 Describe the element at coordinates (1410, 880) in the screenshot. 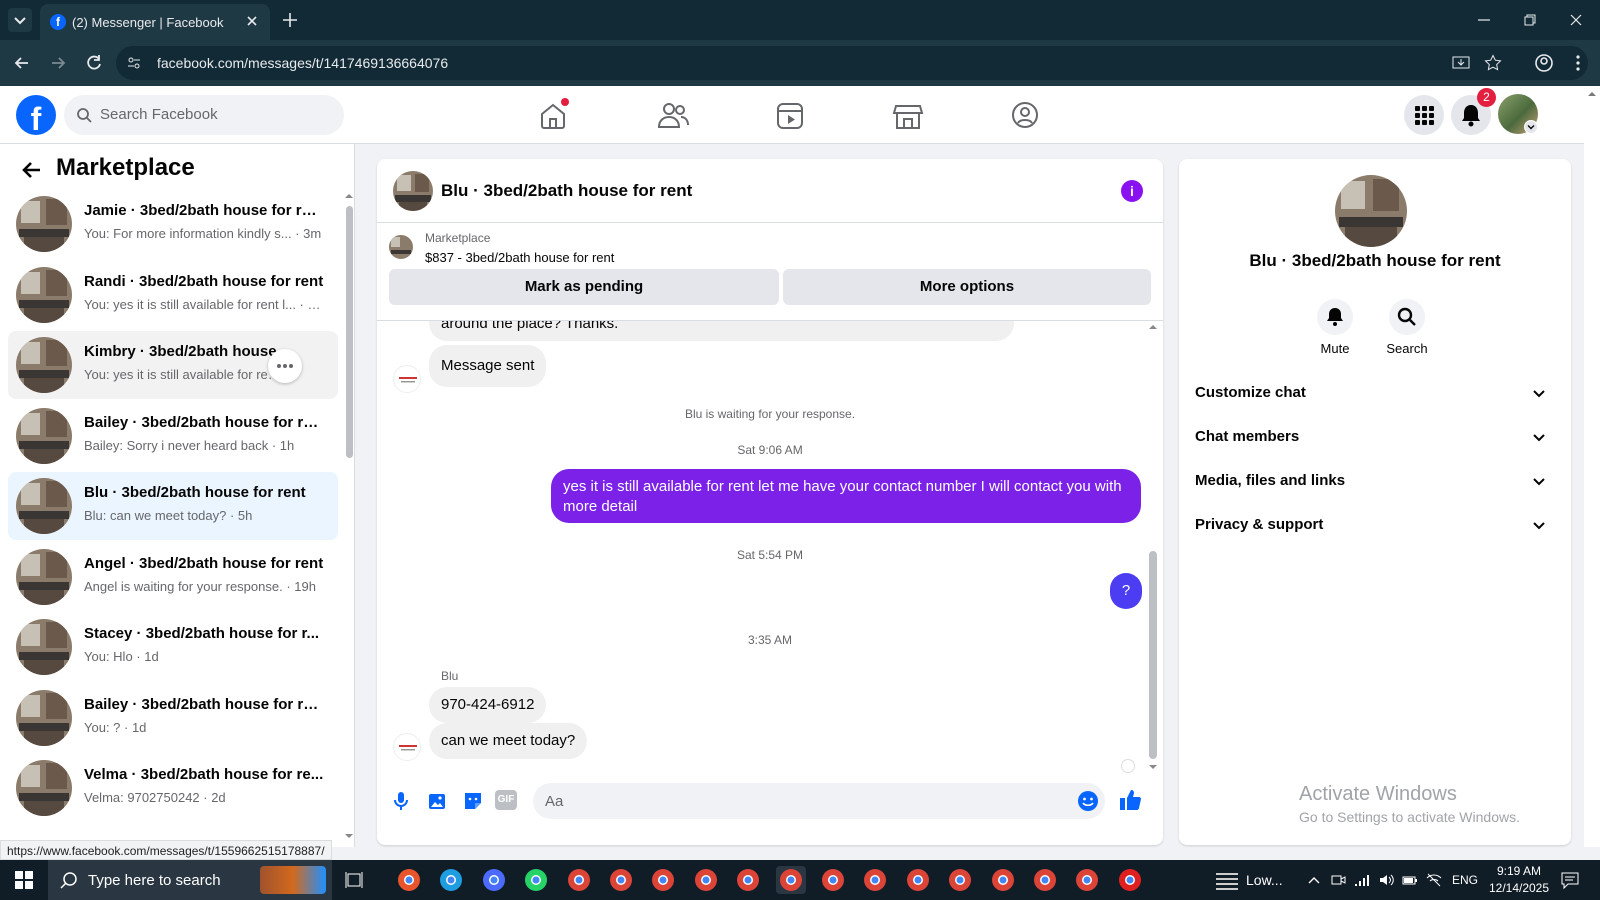

I see `battery-icon` at that location.